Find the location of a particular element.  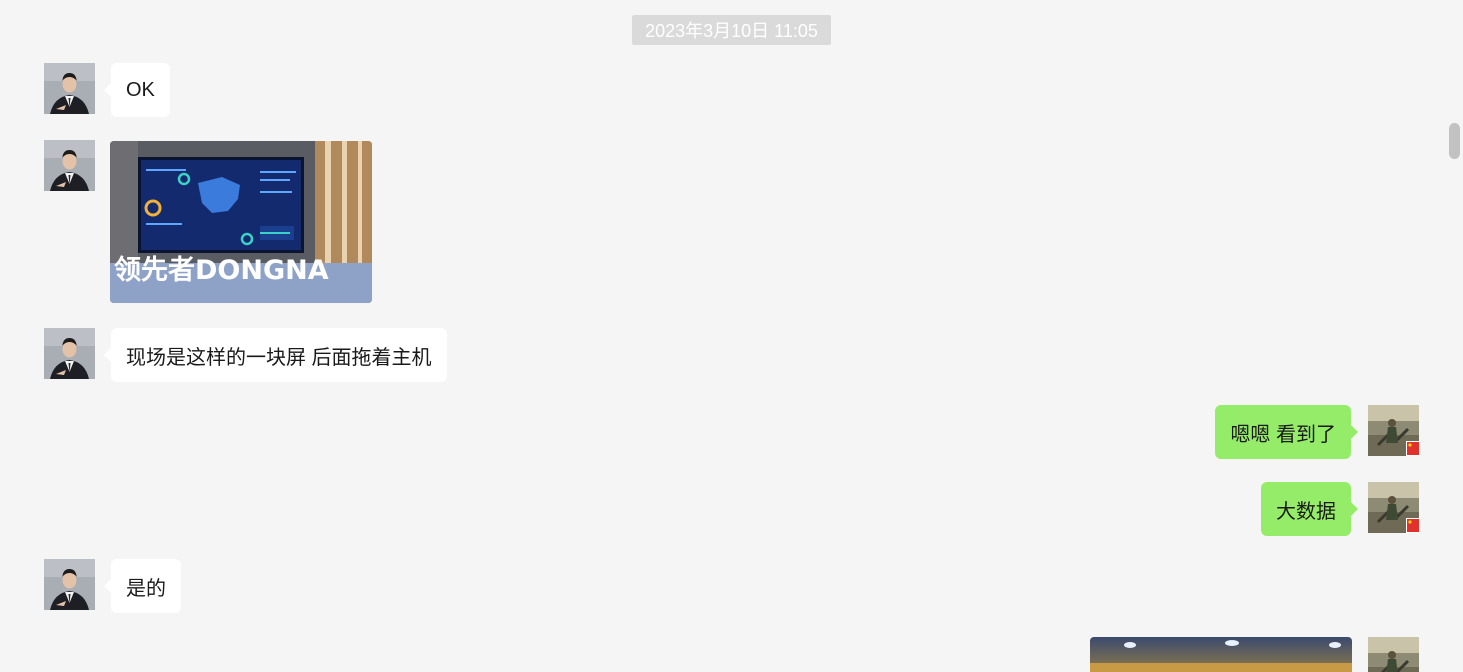

outgoing-message-bubble: 嗯嗯 看到了 is located at coordinates (1286, 432).